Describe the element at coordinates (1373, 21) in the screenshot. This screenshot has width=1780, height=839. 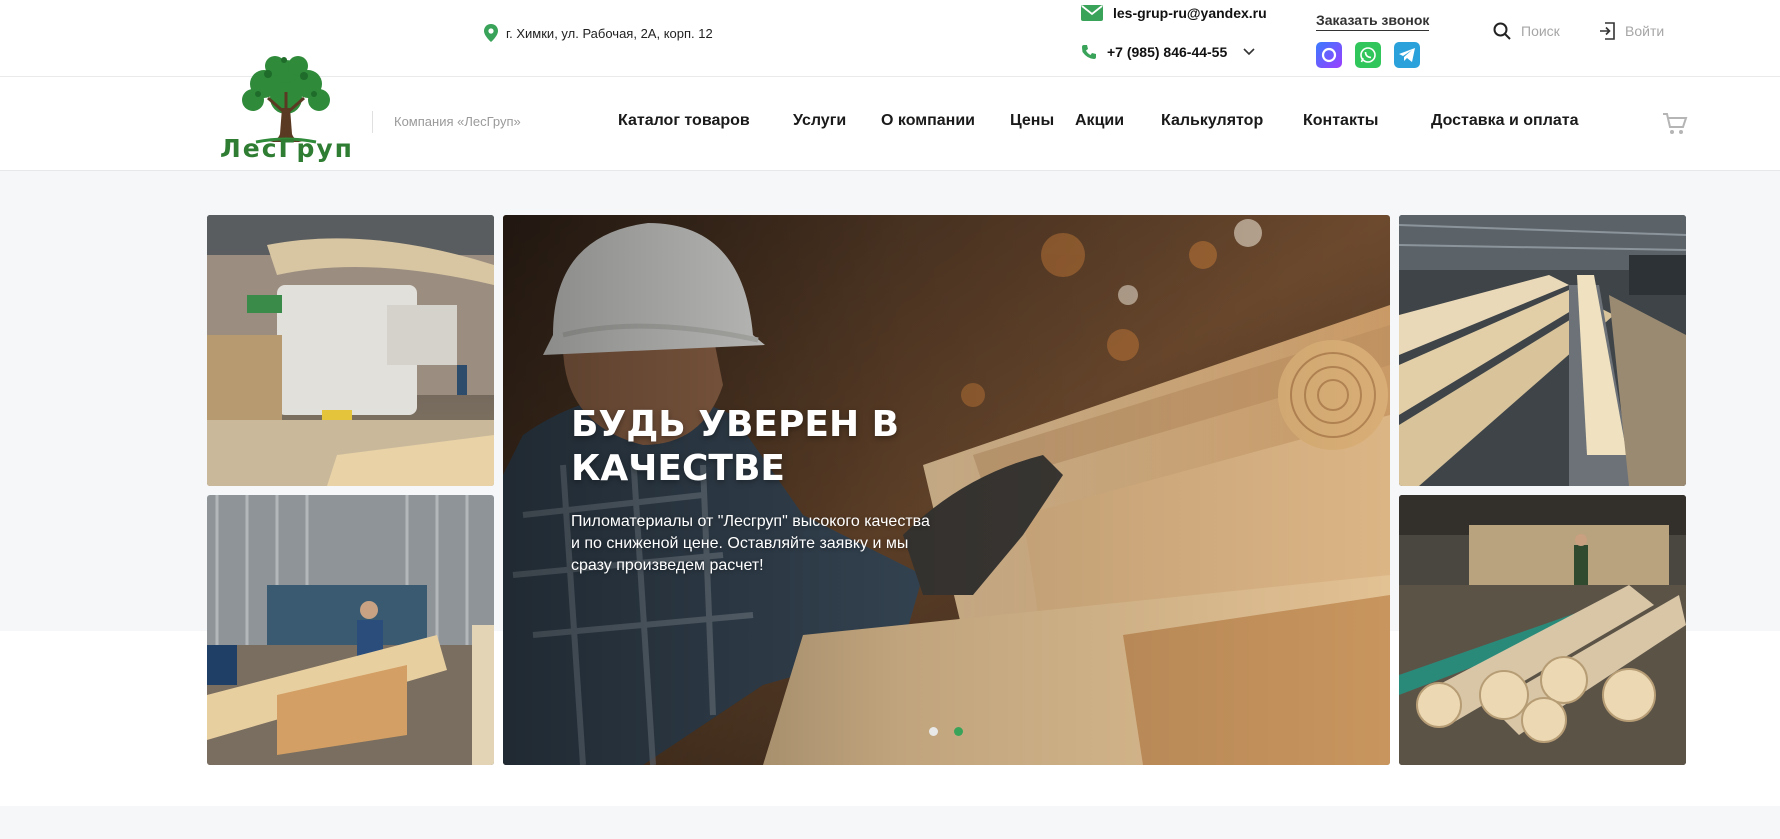
I see `callback-link: Заказать звонок` at that location.